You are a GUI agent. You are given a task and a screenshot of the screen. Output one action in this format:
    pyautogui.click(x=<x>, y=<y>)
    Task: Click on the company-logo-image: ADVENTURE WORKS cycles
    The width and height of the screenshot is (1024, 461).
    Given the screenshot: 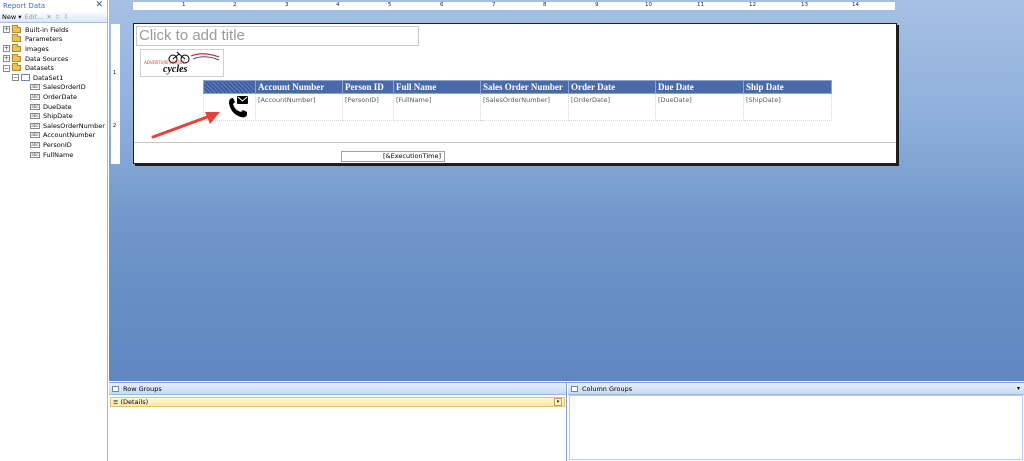 What is the action you would take?
    pyautogui.click(x=182, y=63)
    